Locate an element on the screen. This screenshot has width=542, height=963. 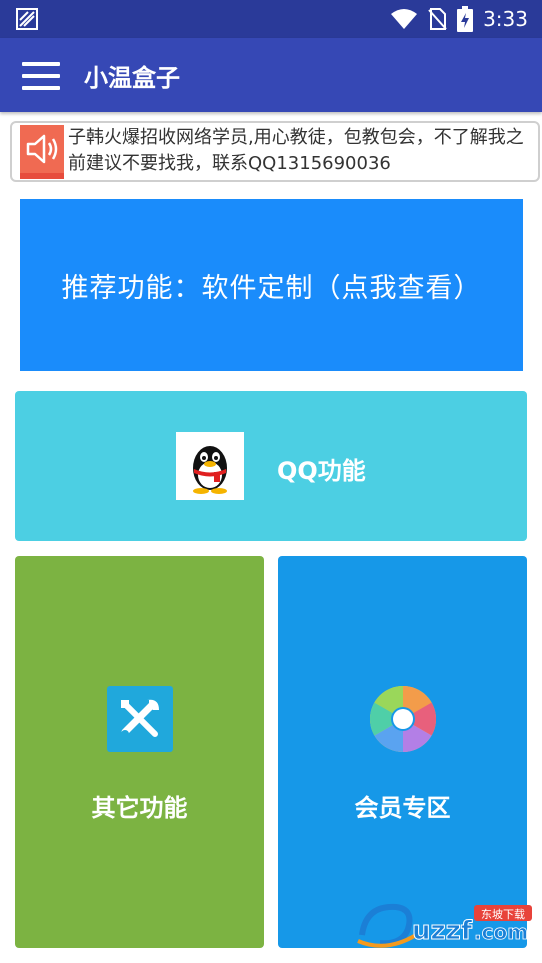
qq-function-label: QQ功能 is located at coordinates (321, 471).